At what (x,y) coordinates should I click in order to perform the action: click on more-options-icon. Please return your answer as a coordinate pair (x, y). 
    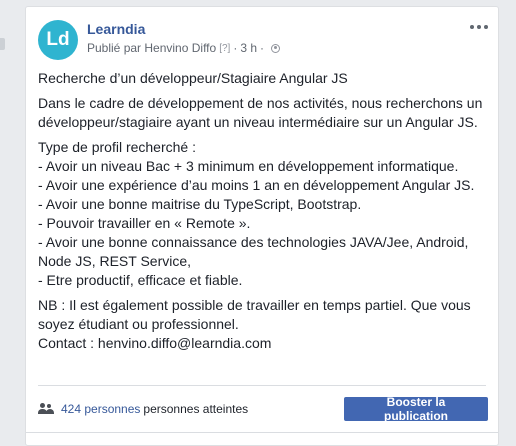
    Looking at the image, I should click on (479, 27).